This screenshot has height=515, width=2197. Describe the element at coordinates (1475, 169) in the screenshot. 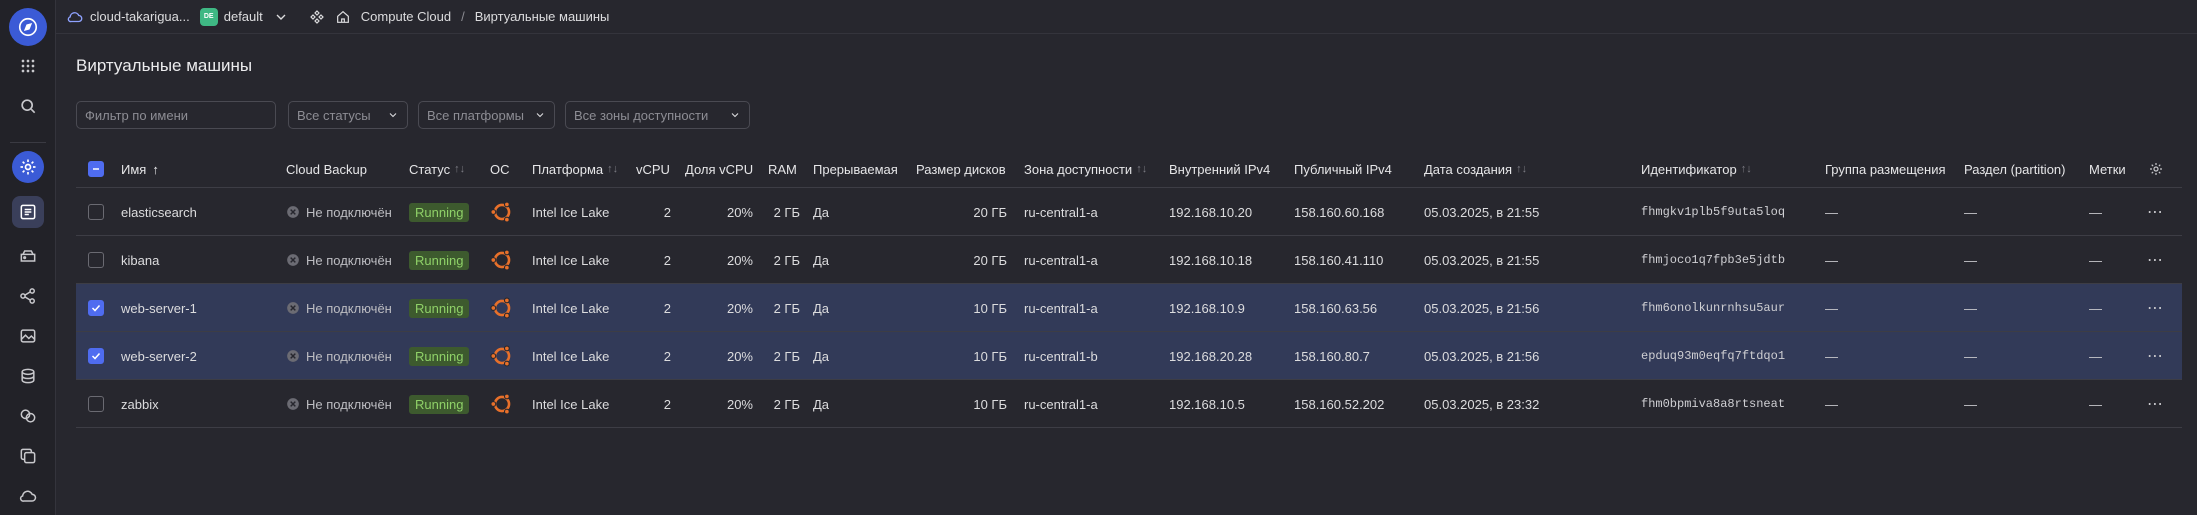

I see `column-header-created: Дата создания ↑↓` at that location.